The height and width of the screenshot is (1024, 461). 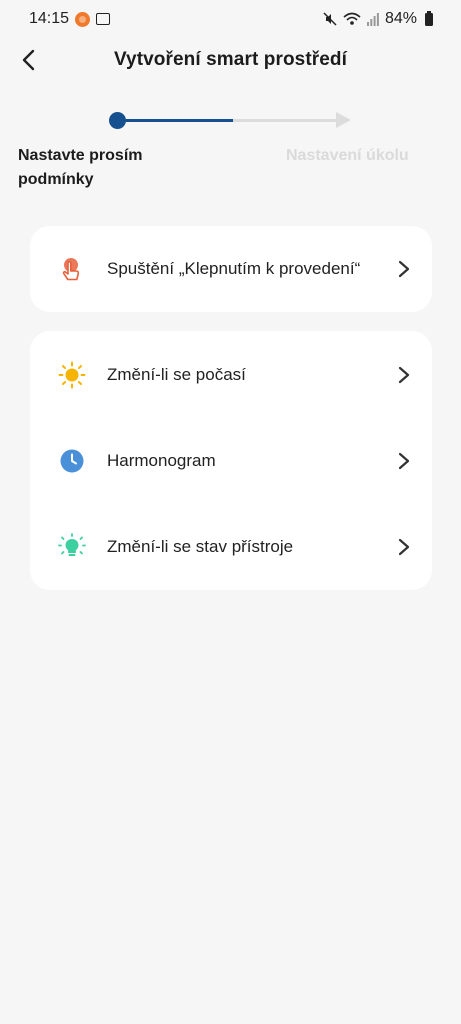 I want to click on step-1-label: Nastavte prosím podmínky, so click(x=80, y=167).